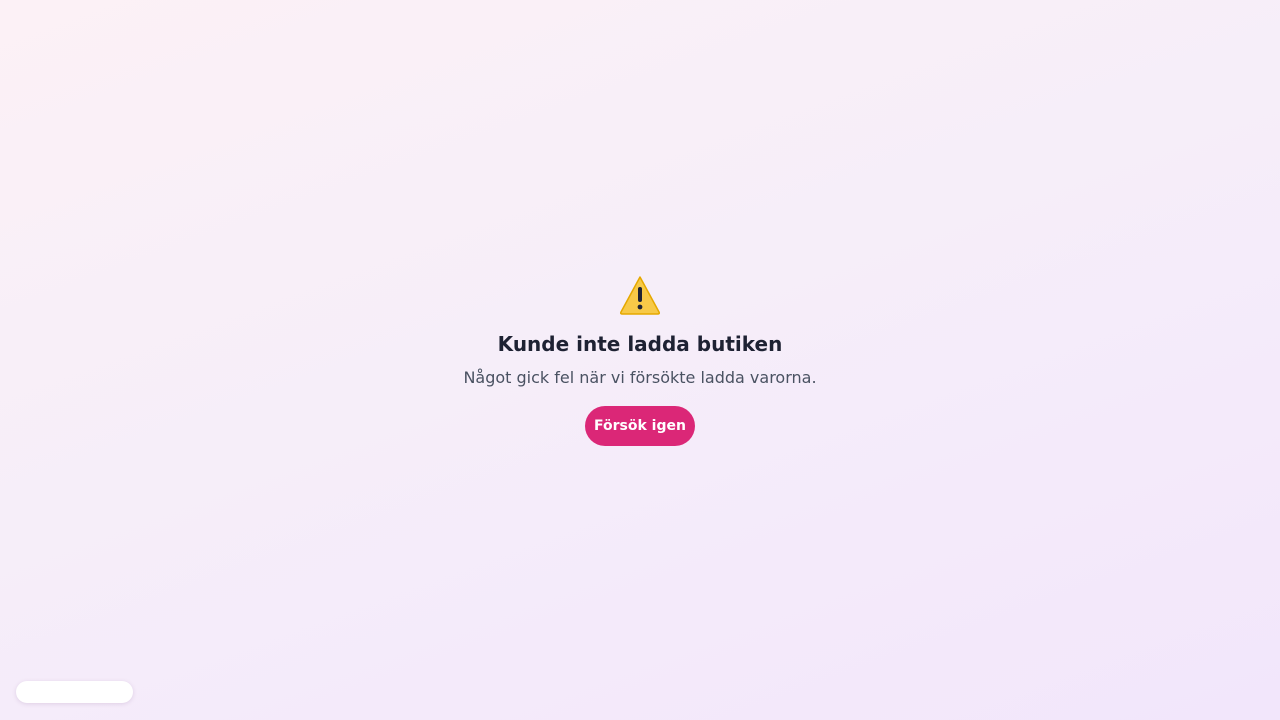 Image resolution: width=1280 pixels, height=720 pixels. What do you see at coordinates (640, 344) in the screenshot?
I see `error-title: Kunde inte ladda butiken` at bounding box center [640, 344].